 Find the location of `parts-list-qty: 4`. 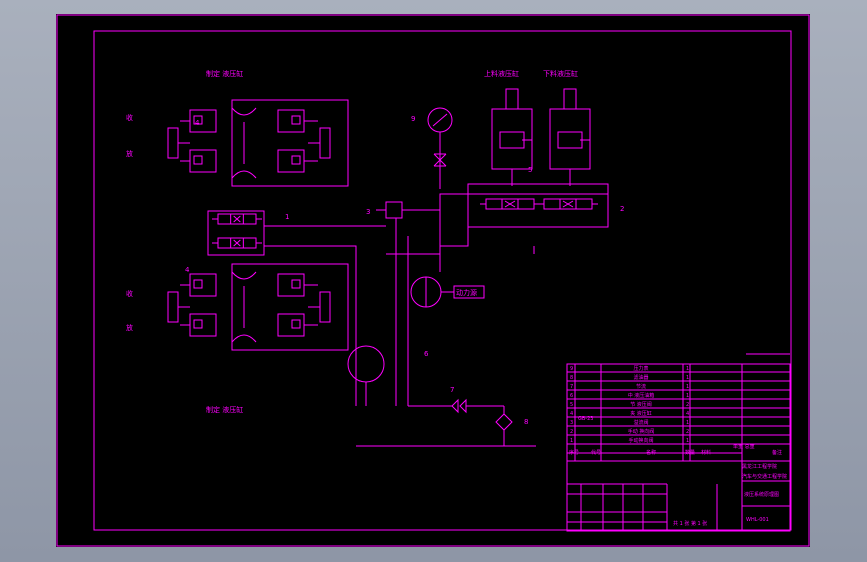

parts-list-qty: 4 is located at coordinates (687, 414).